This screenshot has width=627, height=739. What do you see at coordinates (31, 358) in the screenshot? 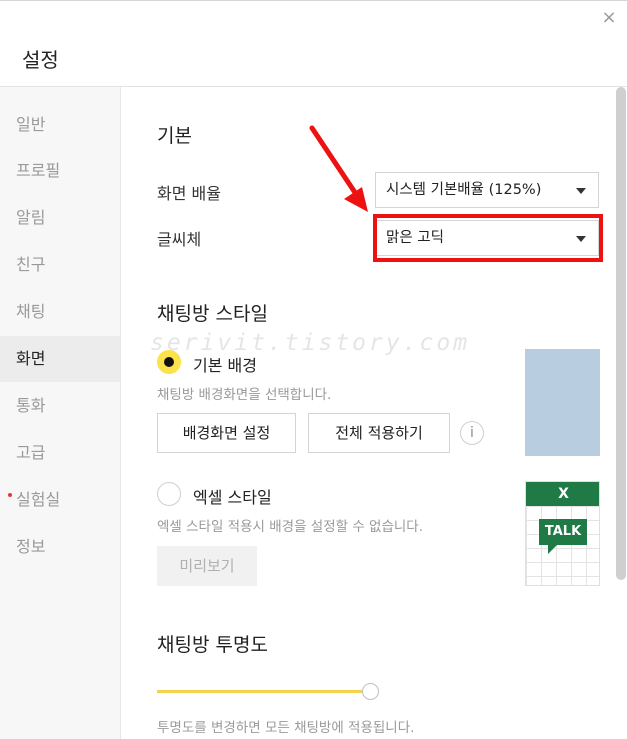
I see `sidebar-item-label: 화면` at bounding box center [31, 358].